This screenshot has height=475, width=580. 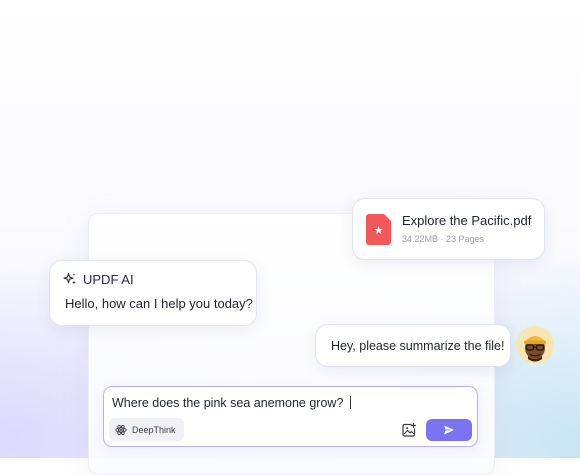 What do you see at coordinates (443, 239) in the screenshot?
I see `file-meta: 34.22MB · 23 Pages` at bounding box center [443, 239].